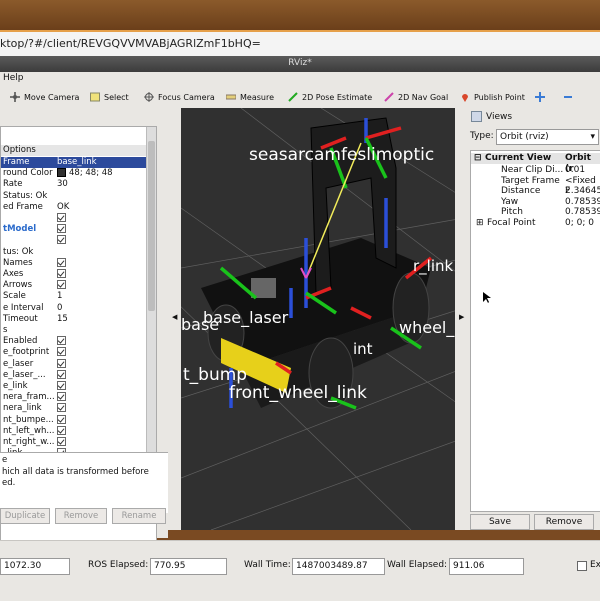 This screenshot has height=601, width=600. I want to click on publish-point-button: Publish Point, so click(492, 97).